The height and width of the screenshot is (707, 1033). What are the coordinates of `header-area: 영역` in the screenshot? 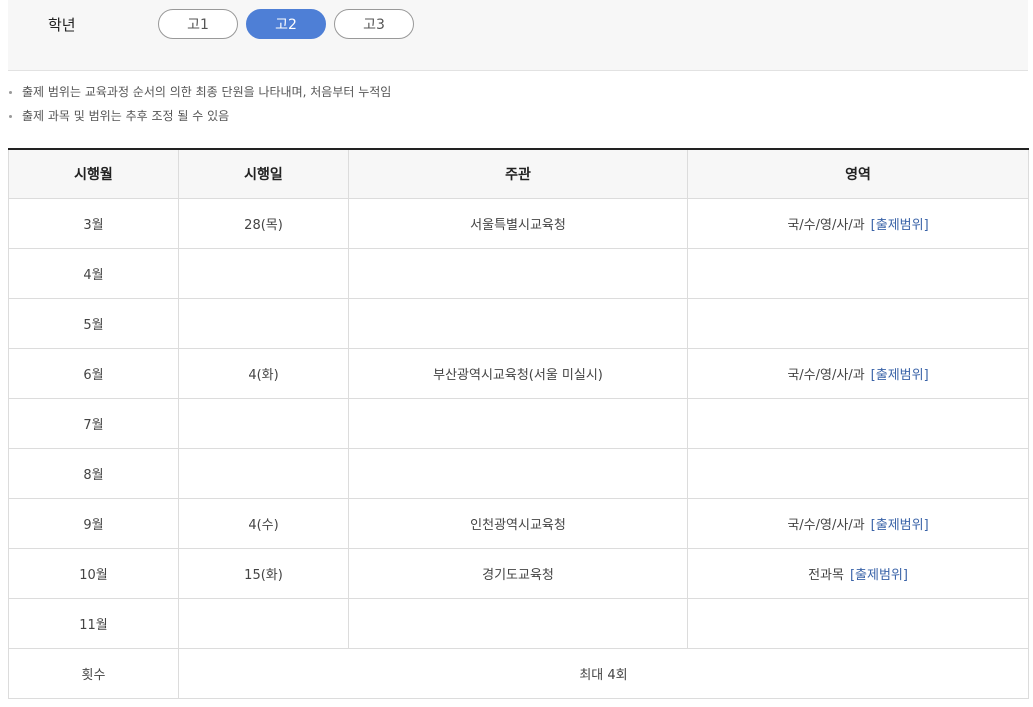 It's located at (858, 174).